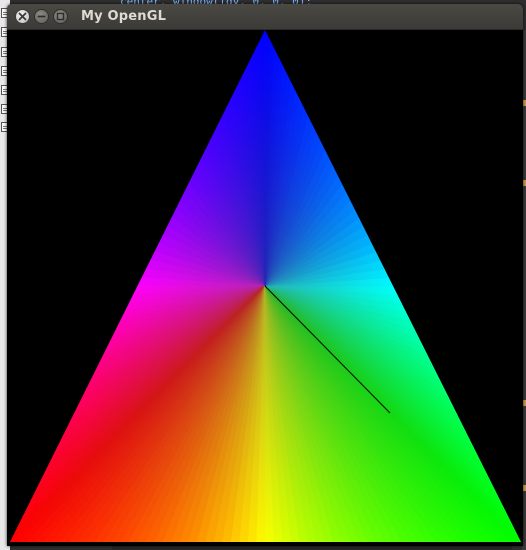 This screenshot has height=550, width=526. I want to click on window-title: My OpenGL, so click(124, 16).